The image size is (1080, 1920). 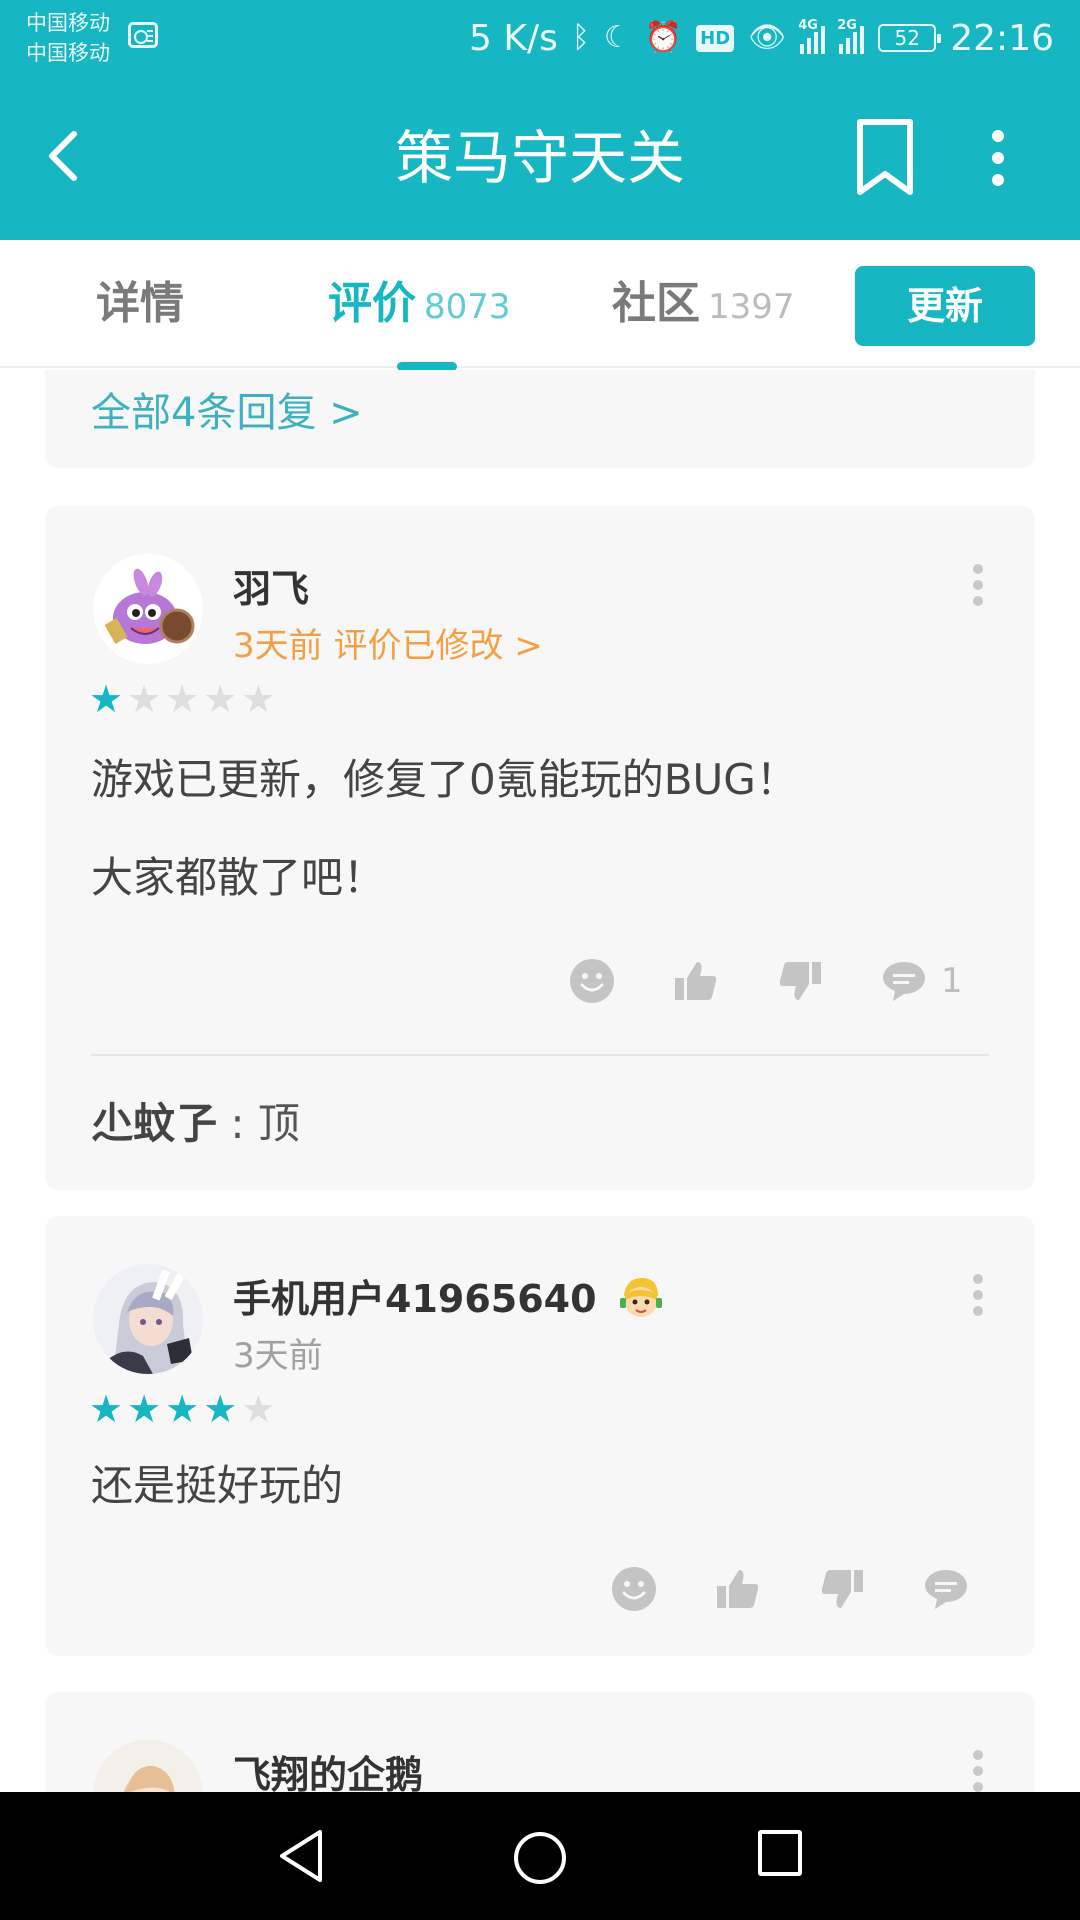 I want to click on nav-home-button, so click(x=540, y=1858).